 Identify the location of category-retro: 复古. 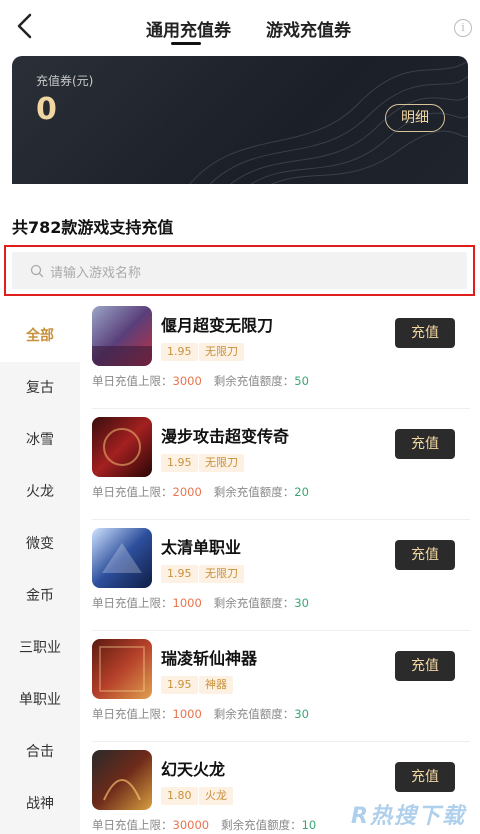
(40, 388).